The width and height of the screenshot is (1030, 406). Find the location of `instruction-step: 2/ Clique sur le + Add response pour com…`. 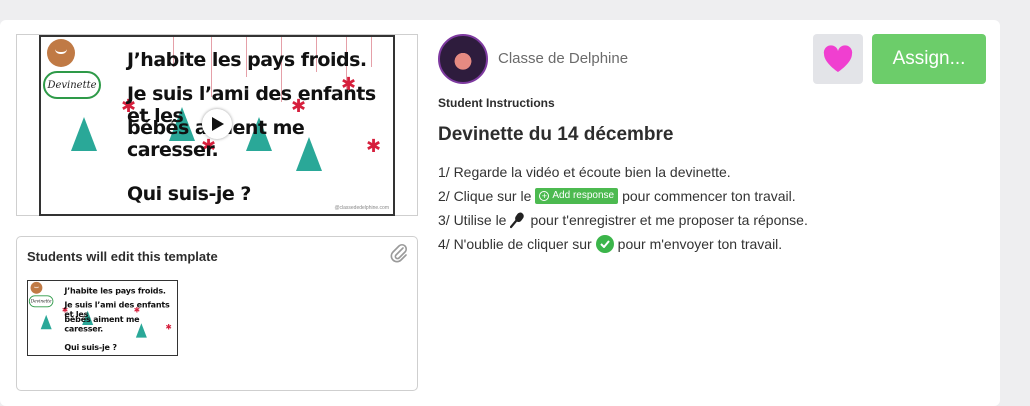

instruction-step: 2/ Clique sur le + Add response pour com… is located at coordinates (623, 196).